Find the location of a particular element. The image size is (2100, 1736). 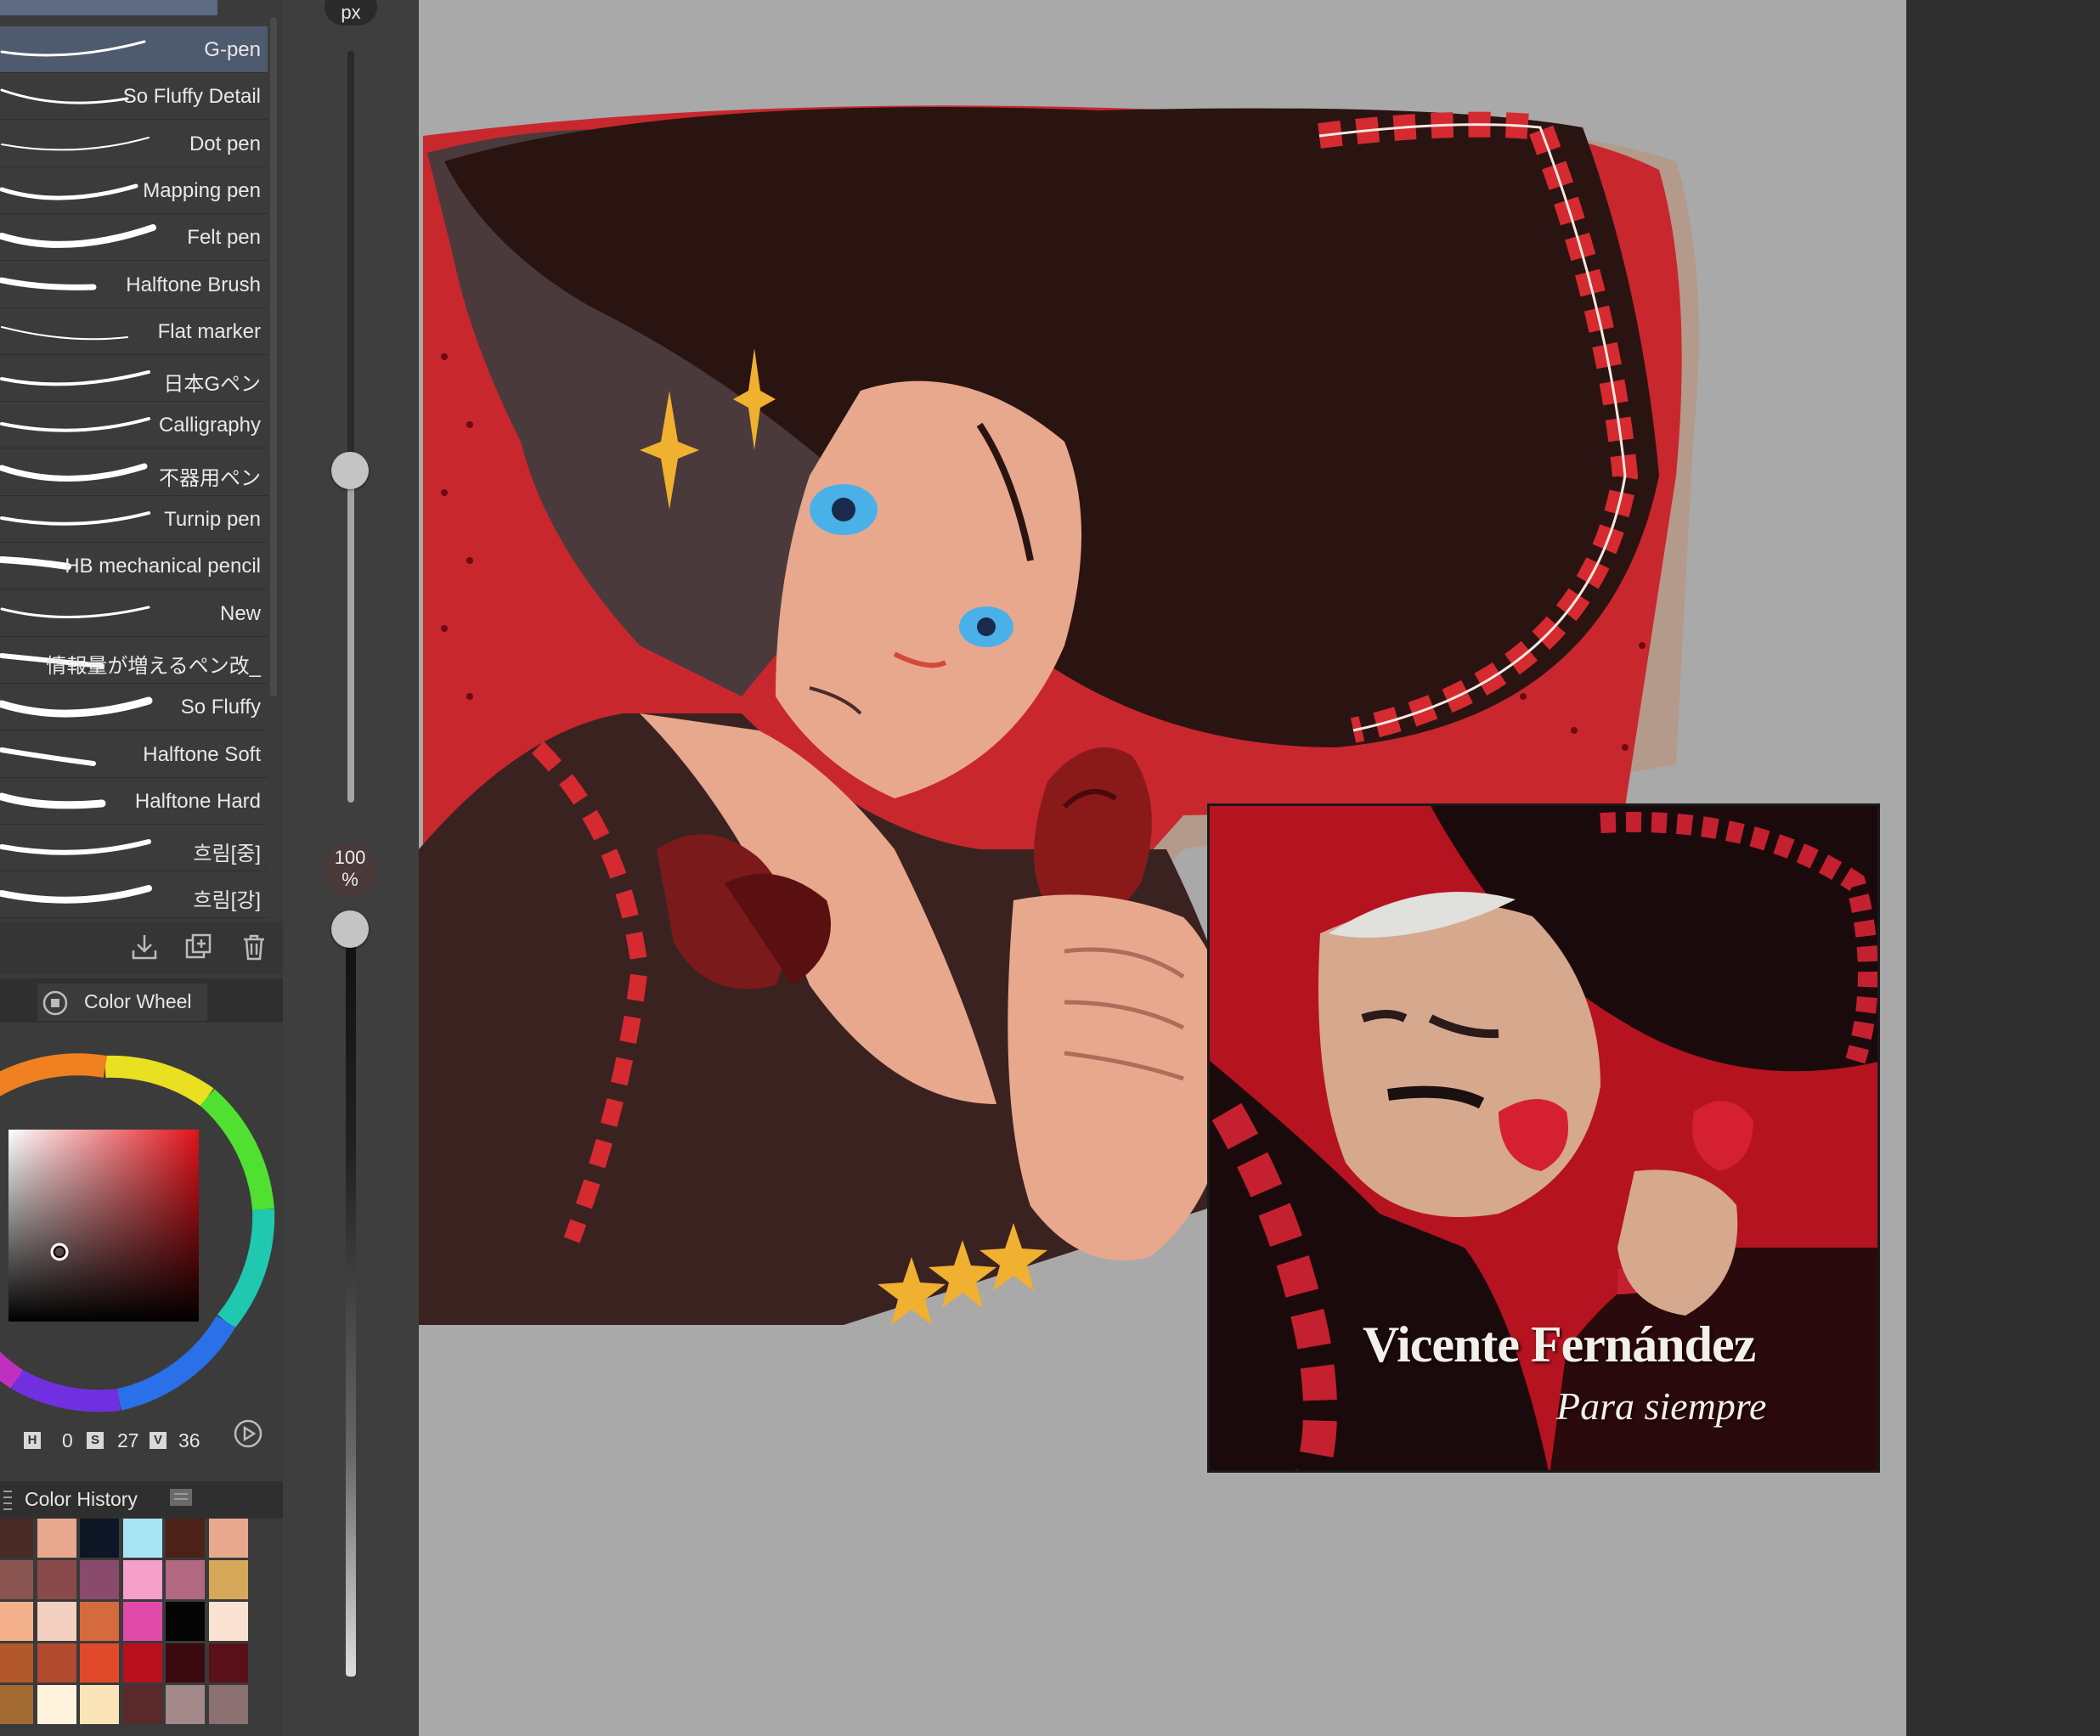

saturation-label: S is located at coordinates (95, 1440).